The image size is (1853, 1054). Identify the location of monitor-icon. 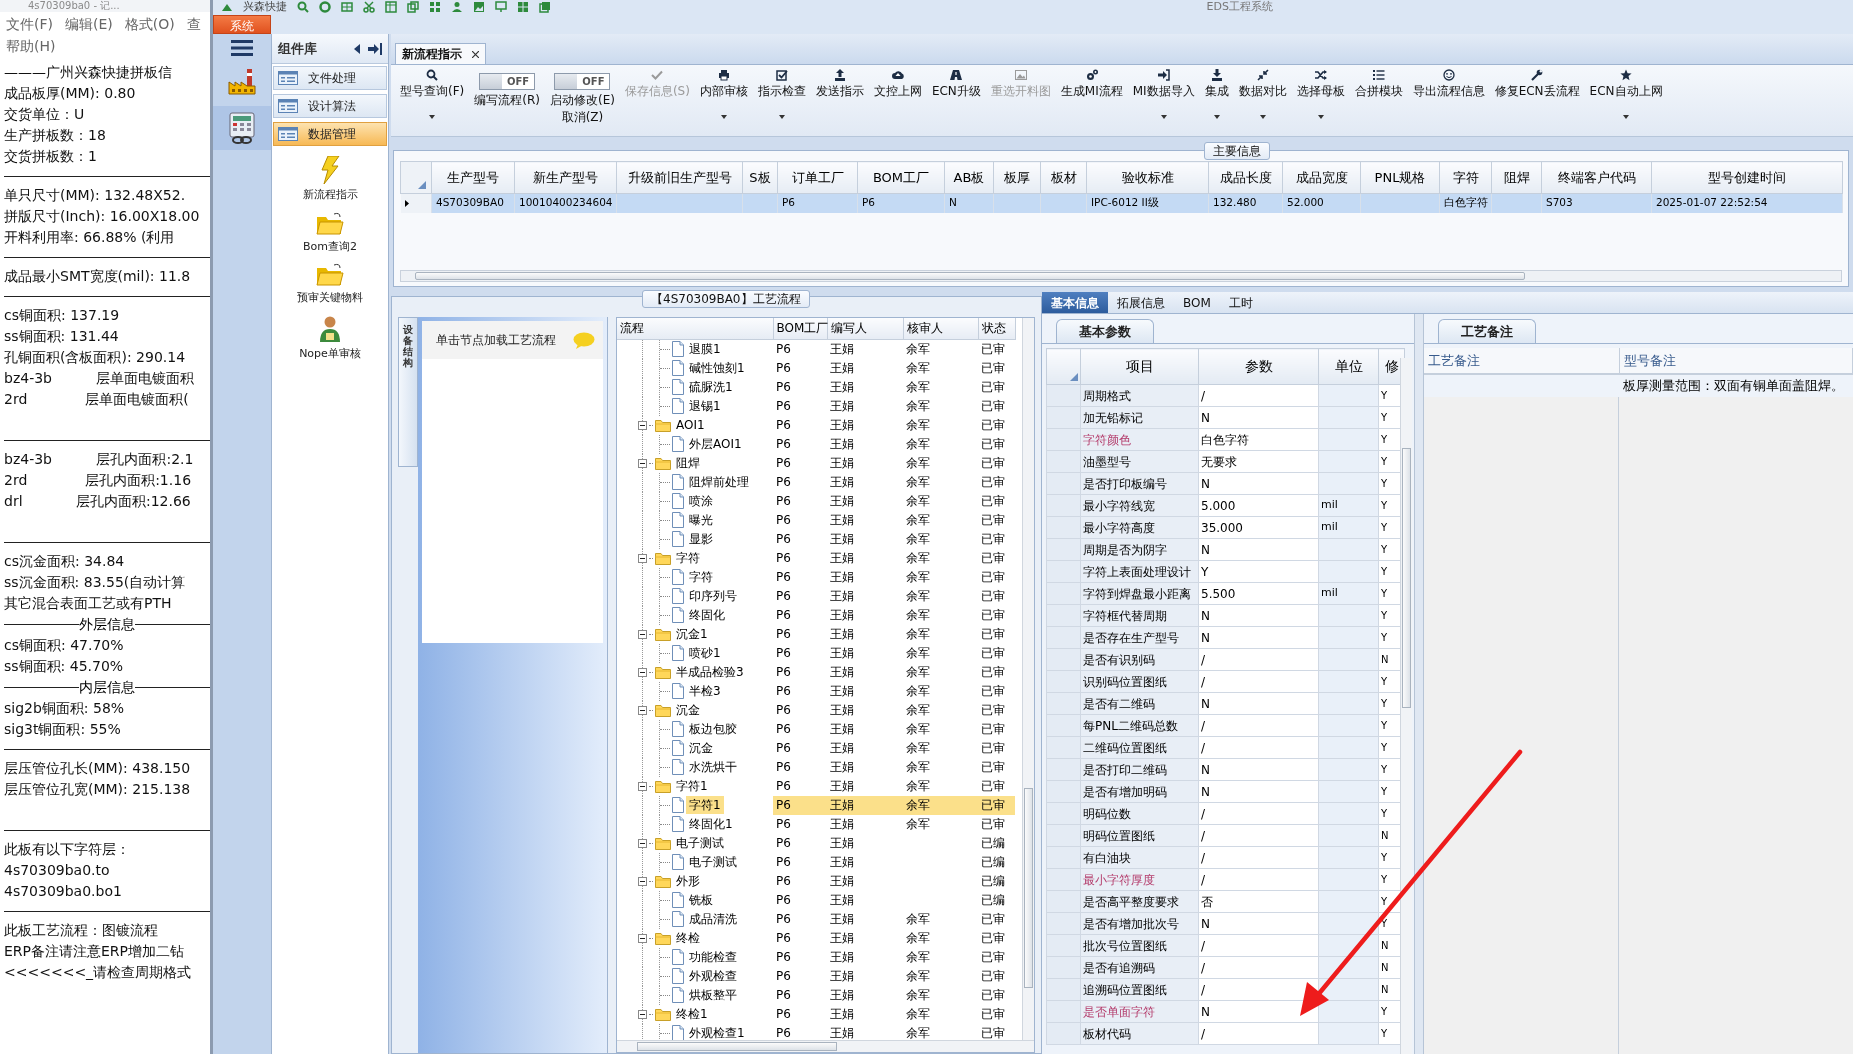
(501, 7).